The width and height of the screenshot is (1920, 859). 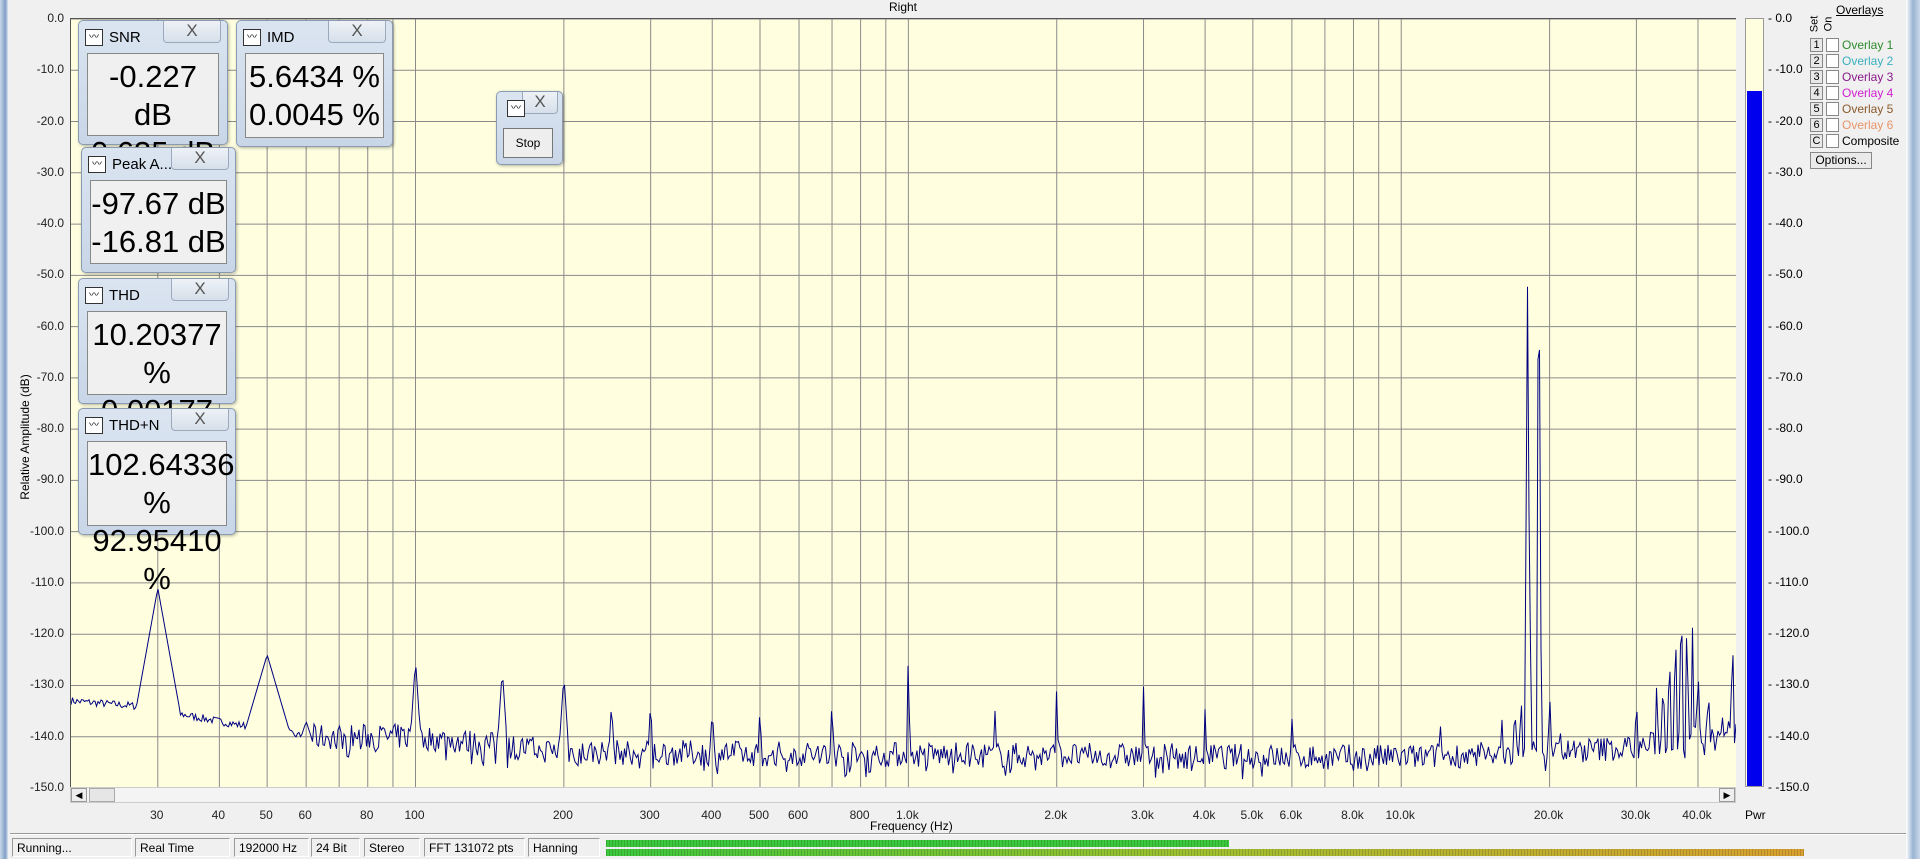 I want to click on x-tick-label: 50, so click(x=266, y=815).